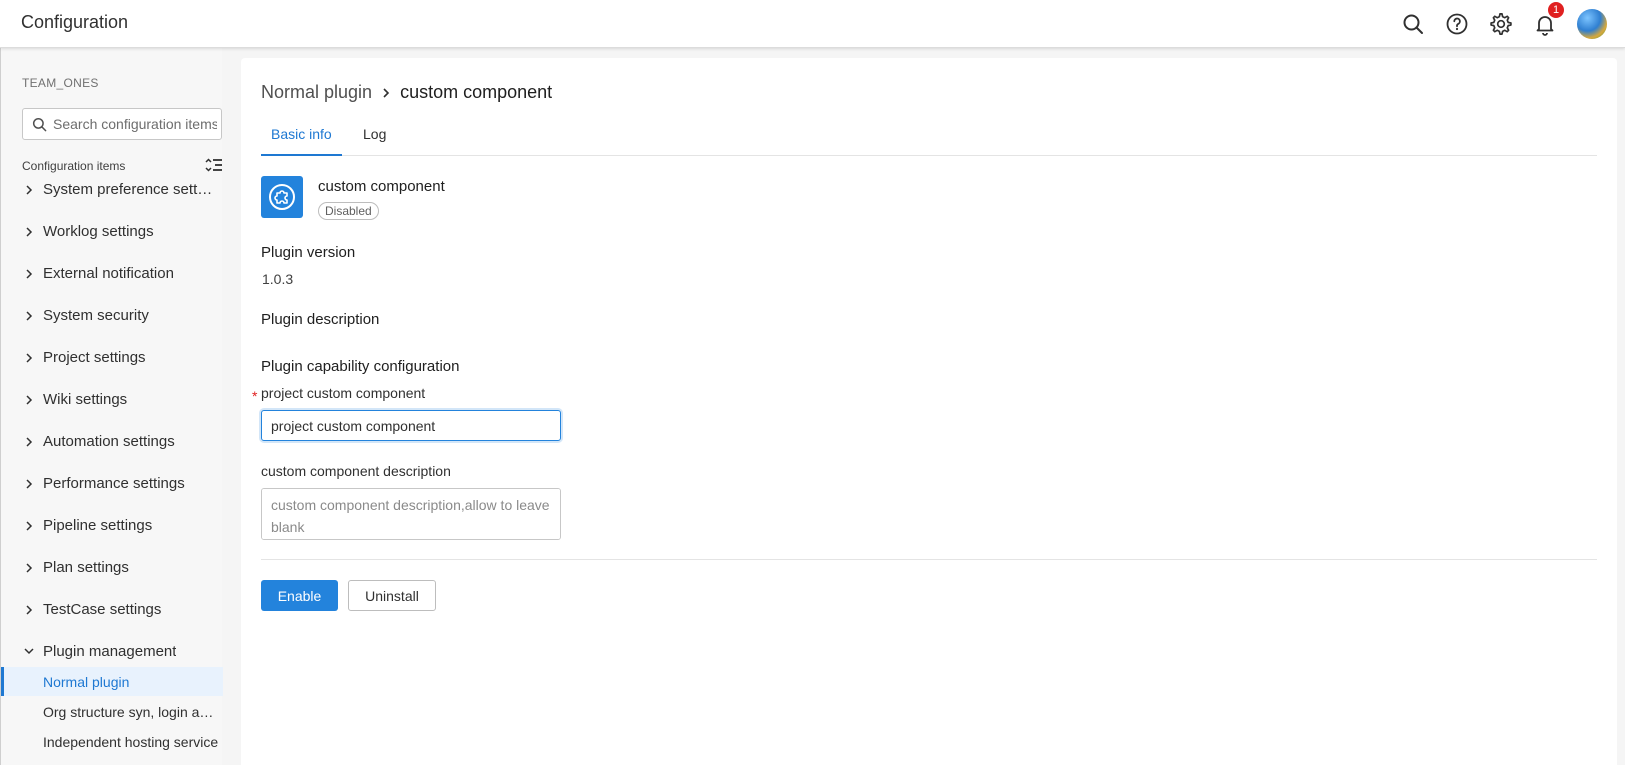 Image resolution: width=1625 pixels, height=765 pixels. I want to click on sidebar-item-performance-settings: Performance settings, so click(112, 484).